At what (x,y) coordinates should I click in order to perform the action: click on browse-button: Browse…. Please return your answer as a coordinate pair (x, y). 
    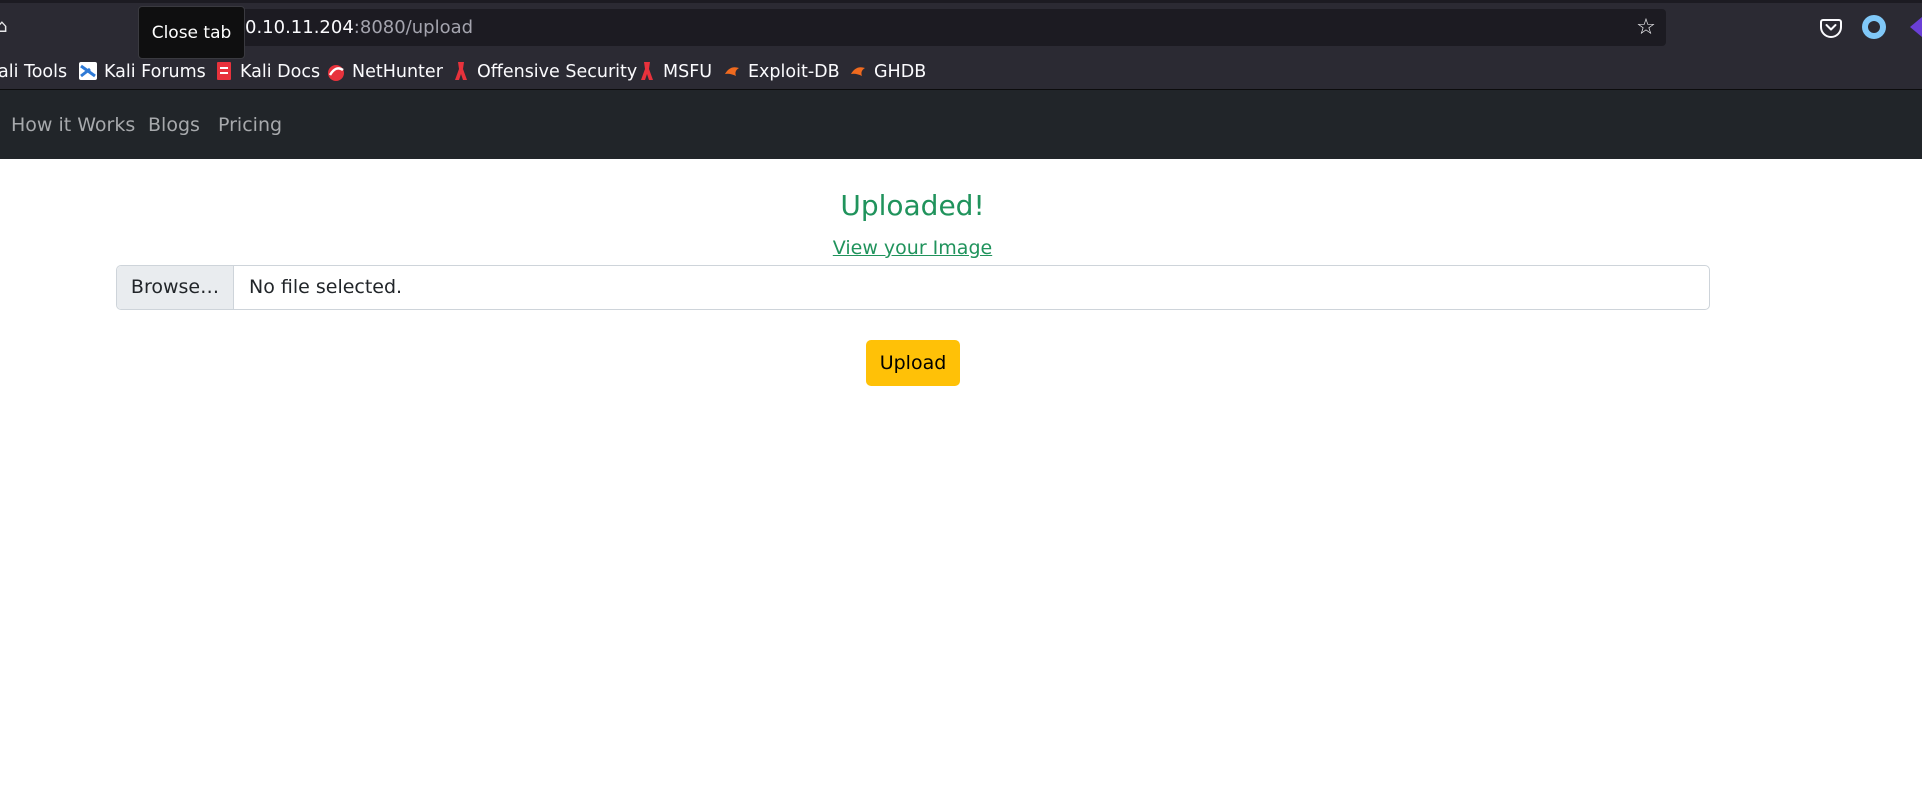
    Looking at the image, I should click on (175, 287).